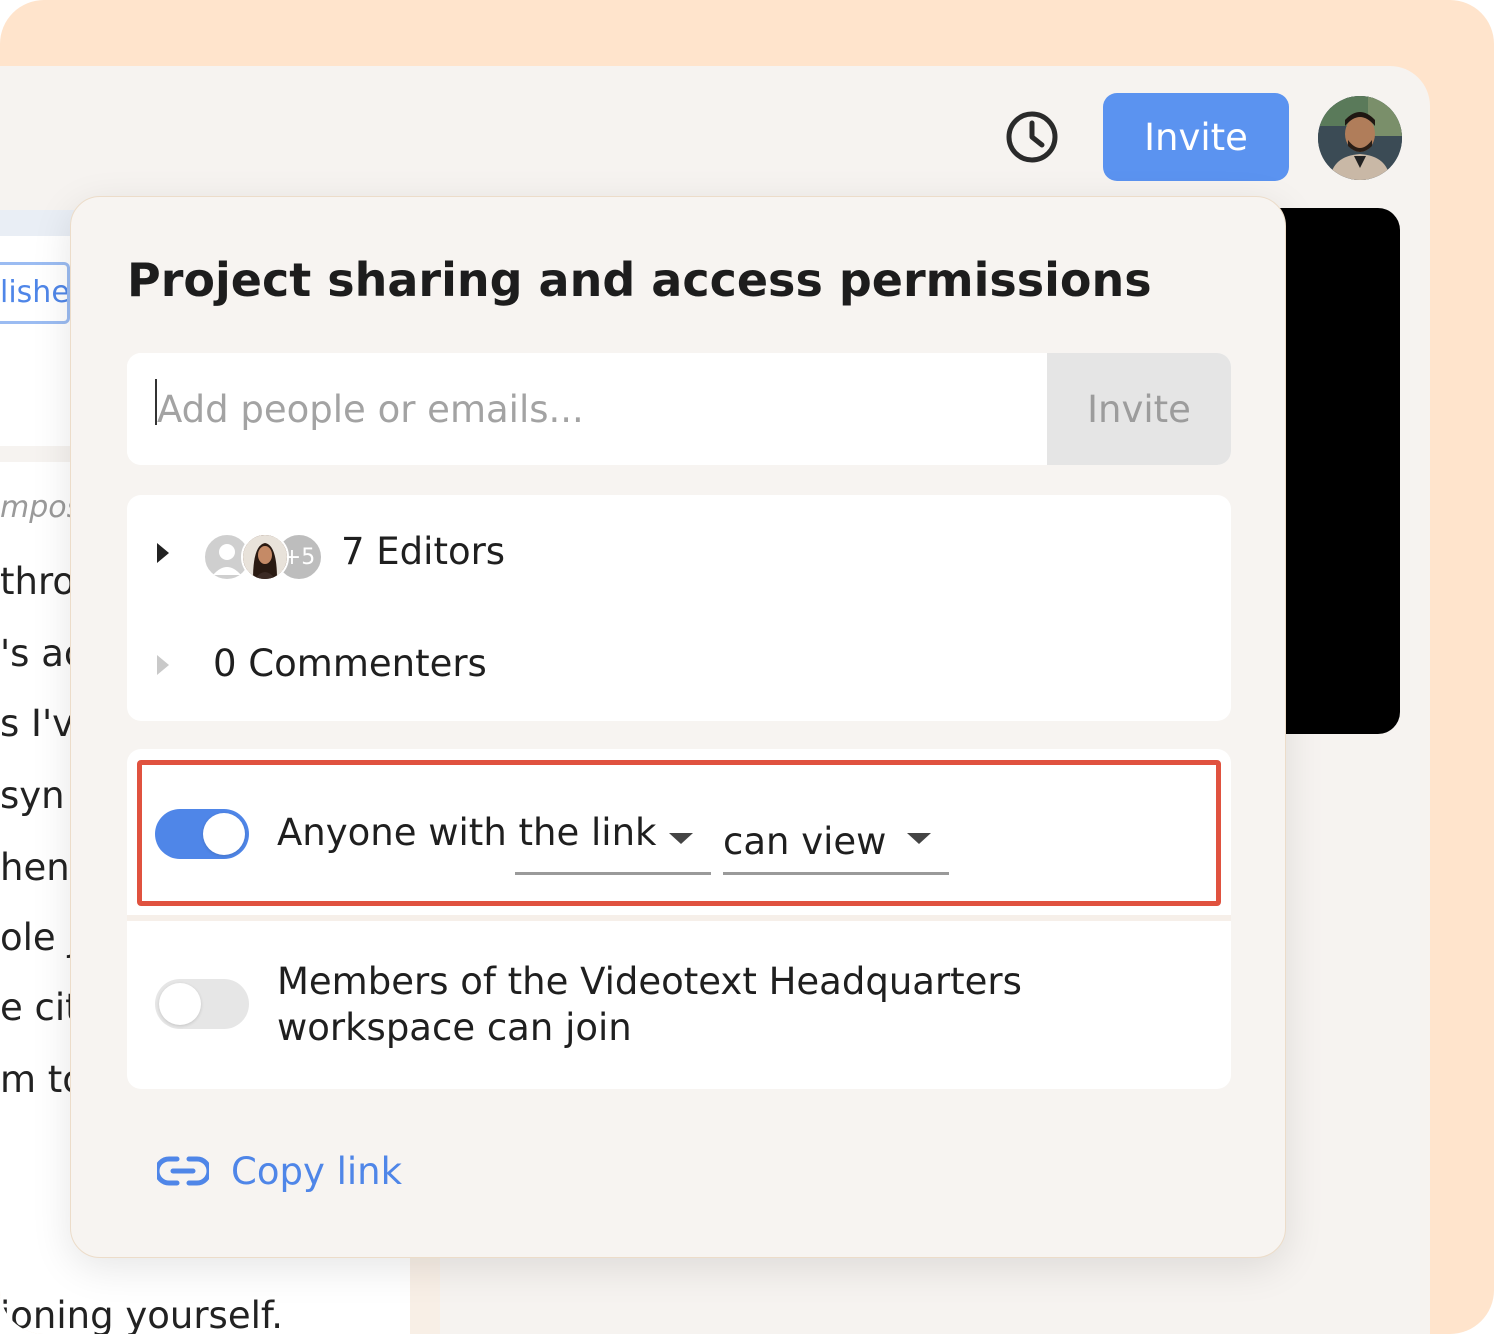 The width and height of the screenshot is (1494, 1334). What do you see at coordinates (202, 1004) in the screenshot?
I see `workspace-access-toggle` at bounding box center [202, 1004].